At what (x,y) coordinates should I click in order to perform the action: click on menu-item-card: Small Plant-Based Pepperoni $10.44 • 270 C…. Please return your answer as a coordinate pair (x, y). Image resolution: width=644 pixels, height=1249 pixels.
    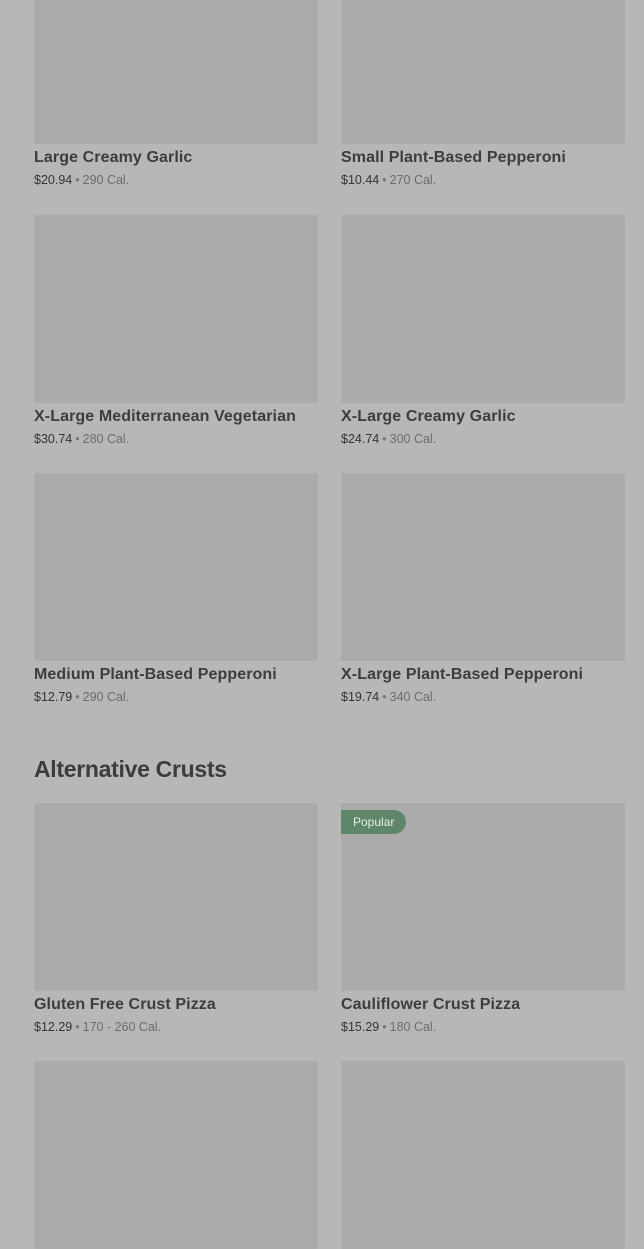
    Looking at the image, I should click on (483, 93).